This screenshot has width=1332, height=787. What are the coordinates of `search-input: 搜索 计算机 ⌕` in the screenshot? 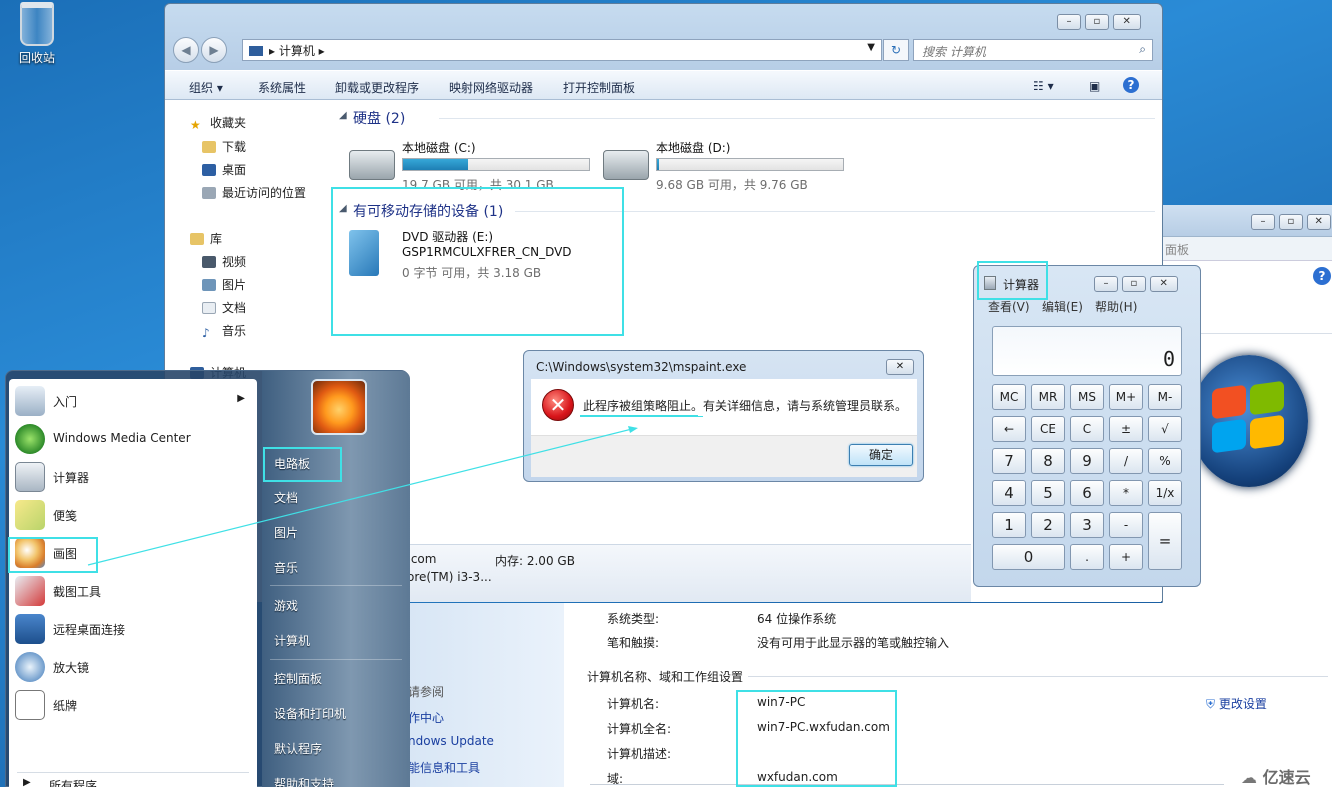 It's located at (1033, 50).